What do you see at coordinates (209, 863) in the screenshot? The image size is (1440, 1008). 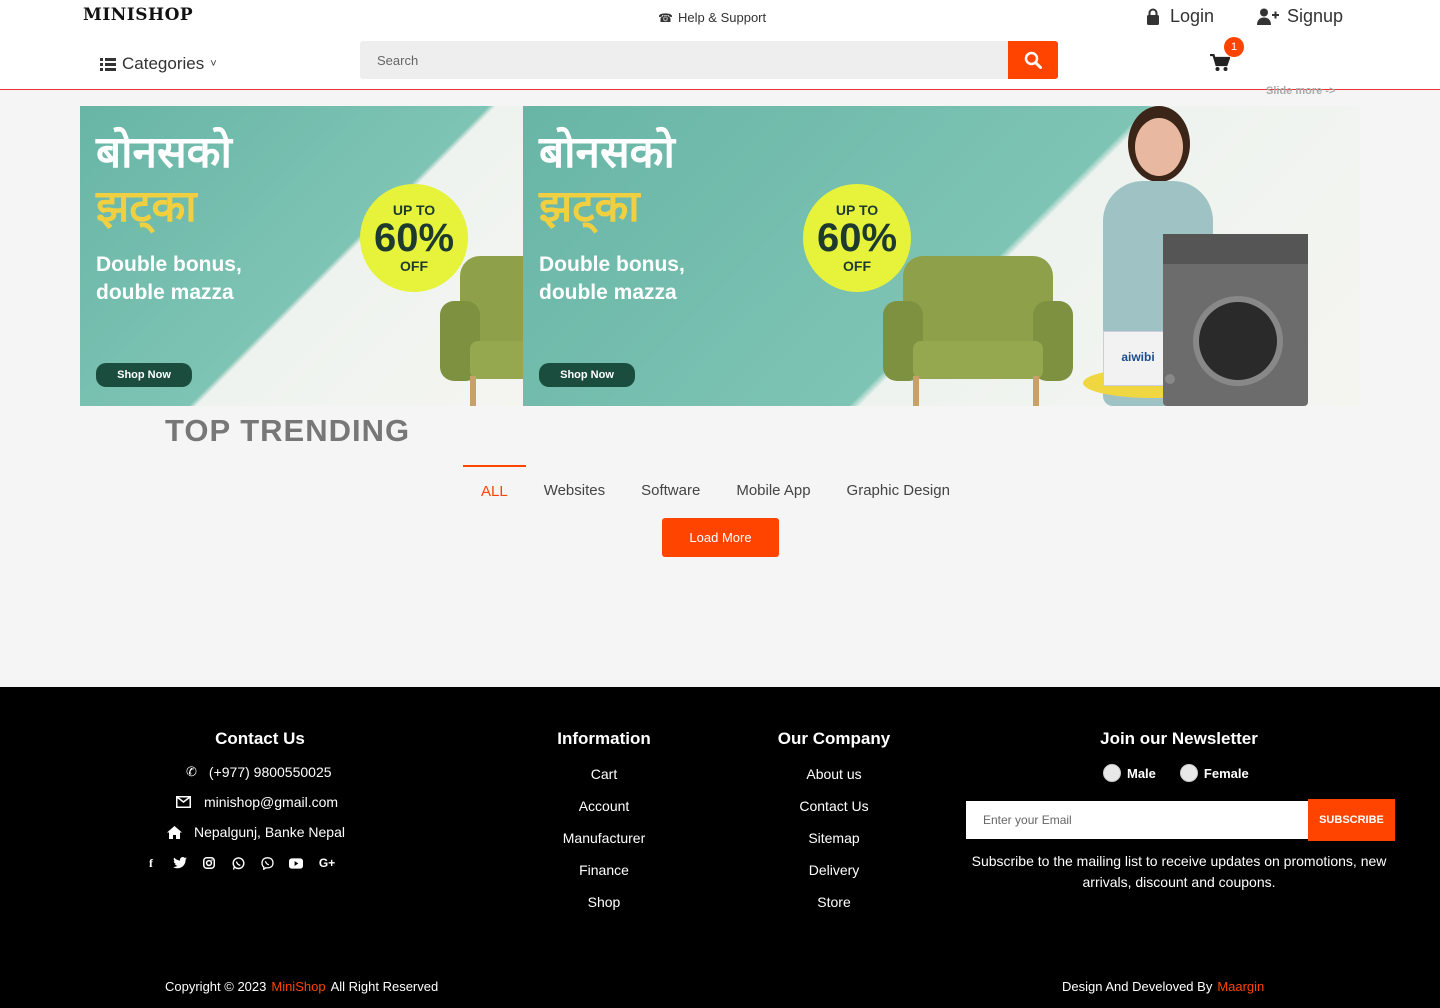 I see `instagram-icon` at bounding box center [209, 863].